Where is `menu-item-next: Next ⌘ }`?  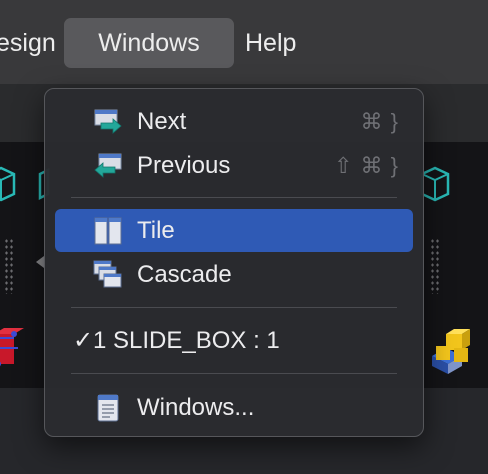 menu-item-next: Next ⌘ } is located at coordinates (234, 121).